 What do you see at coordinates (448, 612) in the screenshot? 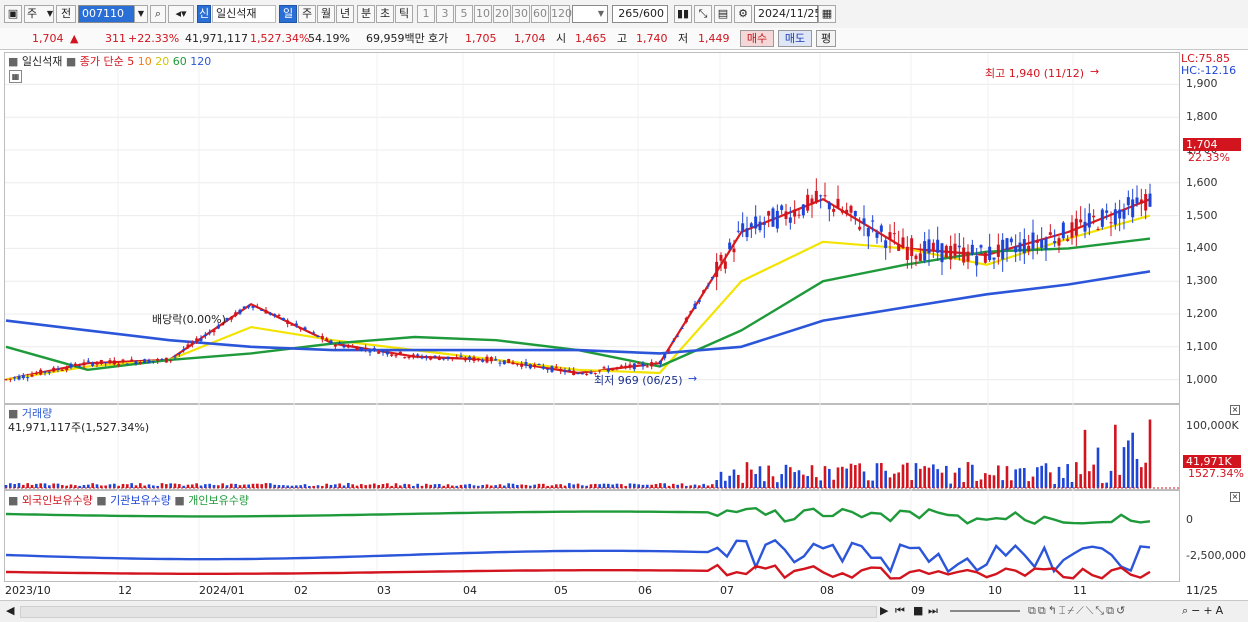
I see `horizontal-scrollbar` at bounding box center [448, 612].